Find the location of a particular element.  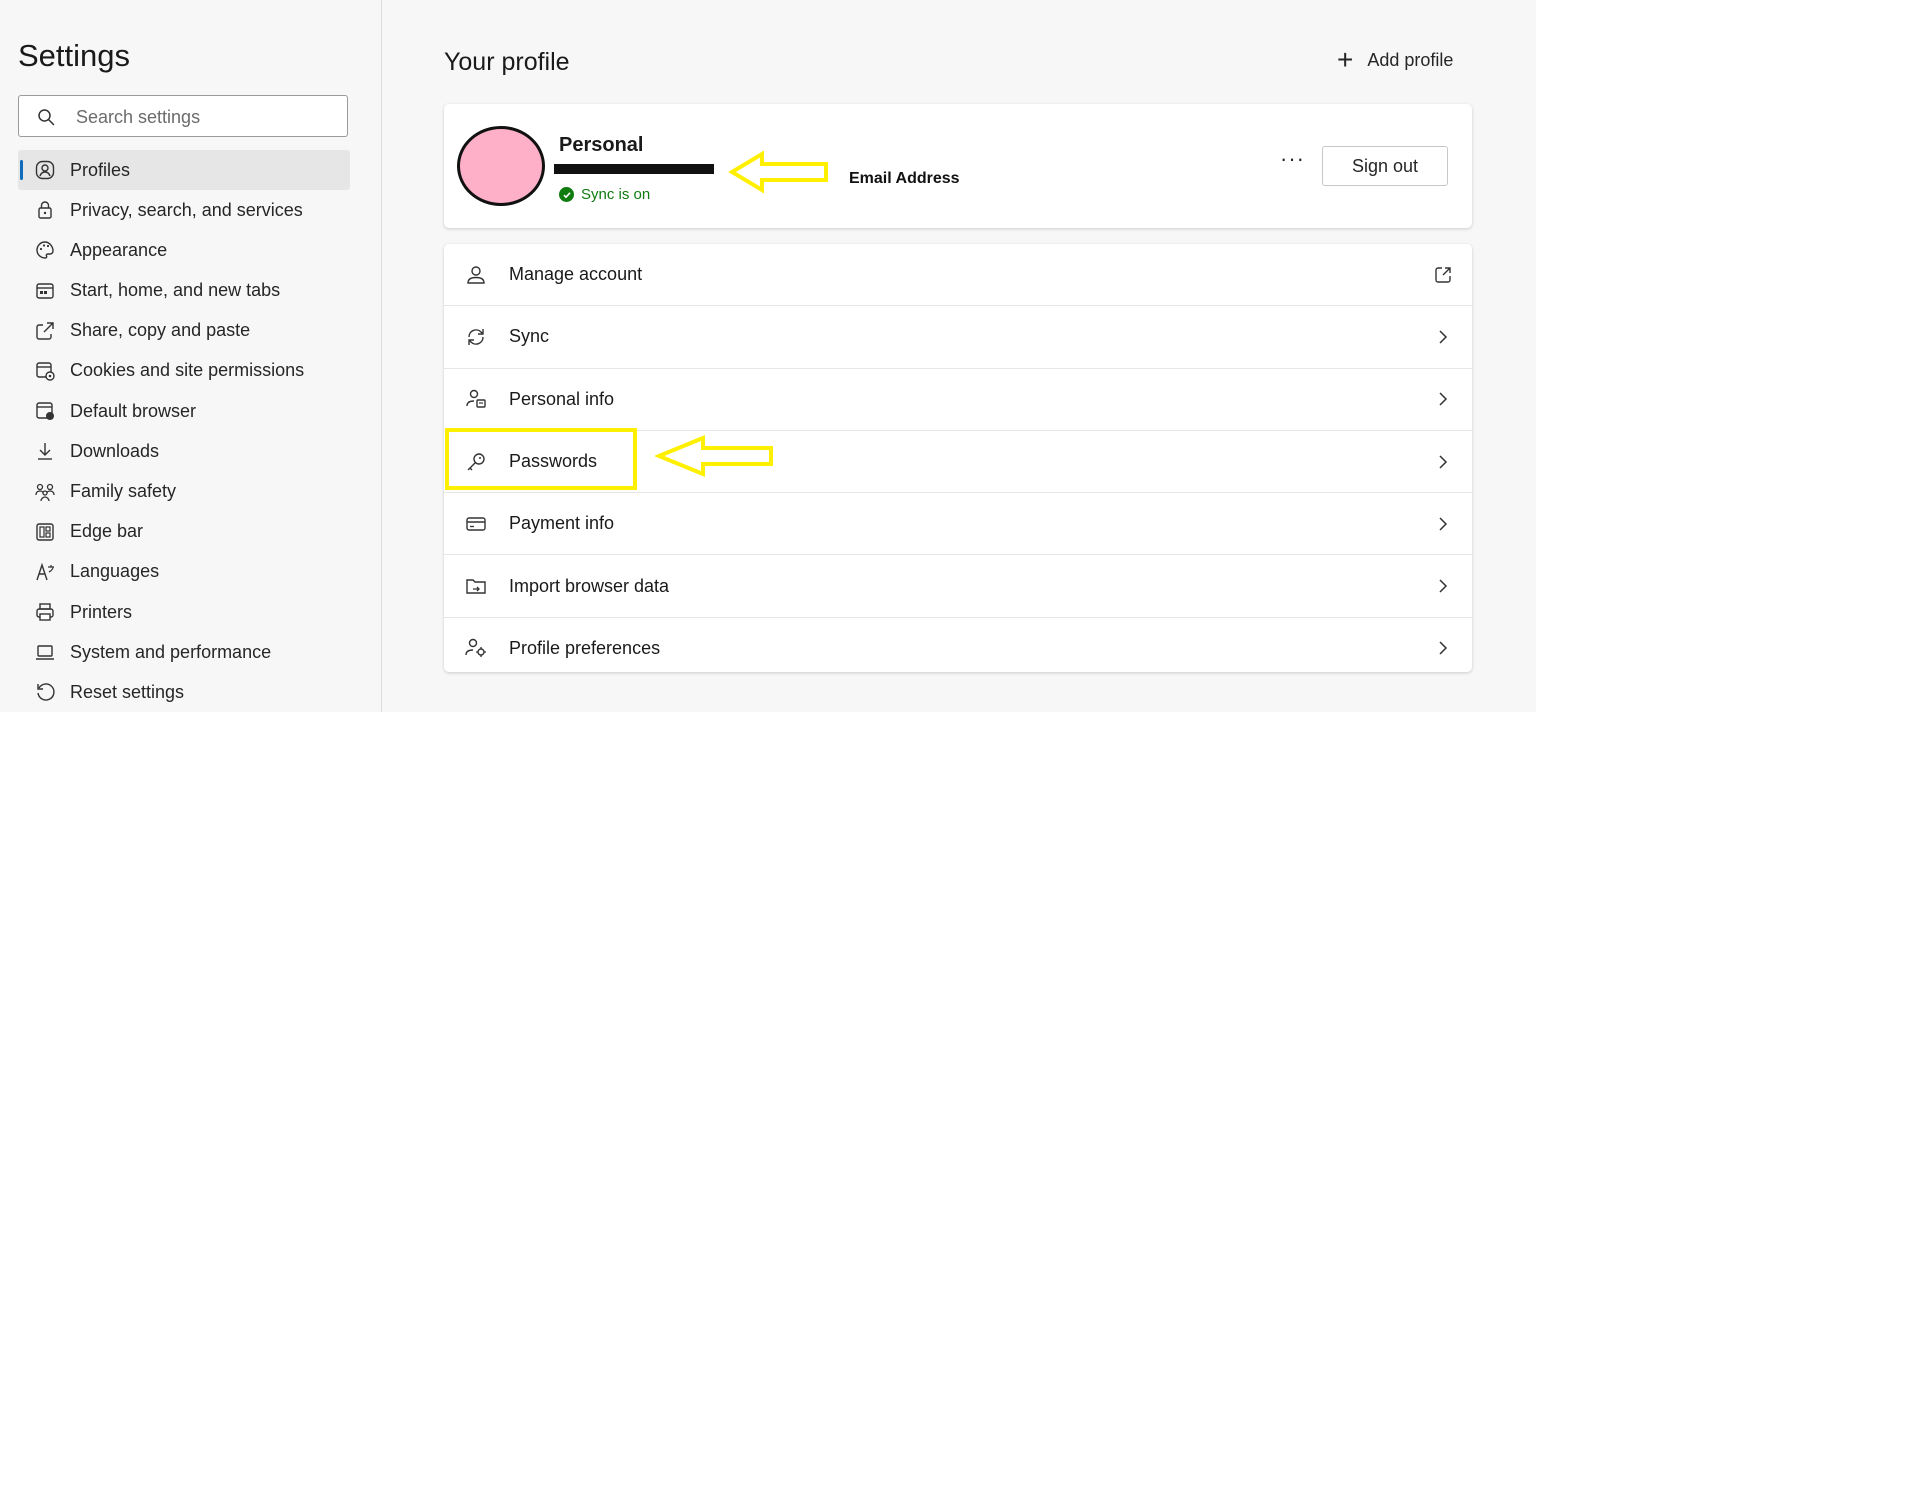

sidebar-item-label: Share, copy and paste is located at coordinates (160, 330).